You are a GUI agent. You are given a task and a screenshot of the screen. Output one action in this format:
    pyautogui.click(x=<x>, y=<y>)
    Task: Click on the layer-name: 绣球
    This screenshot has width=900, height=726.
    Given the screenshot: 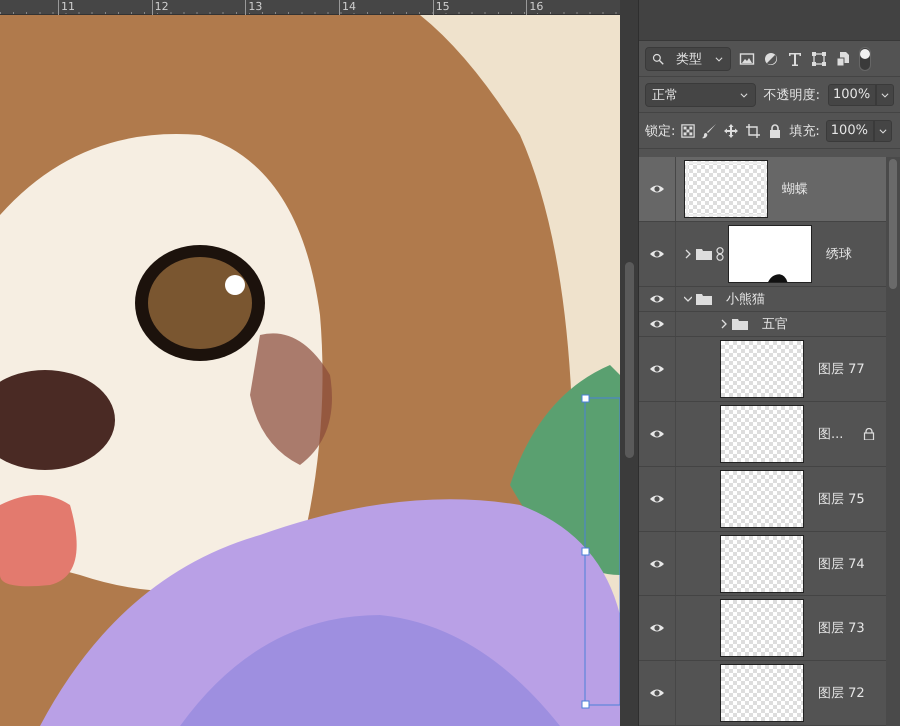 What is the action you would take?
    pyautogui.click(x=839, y=254)
    